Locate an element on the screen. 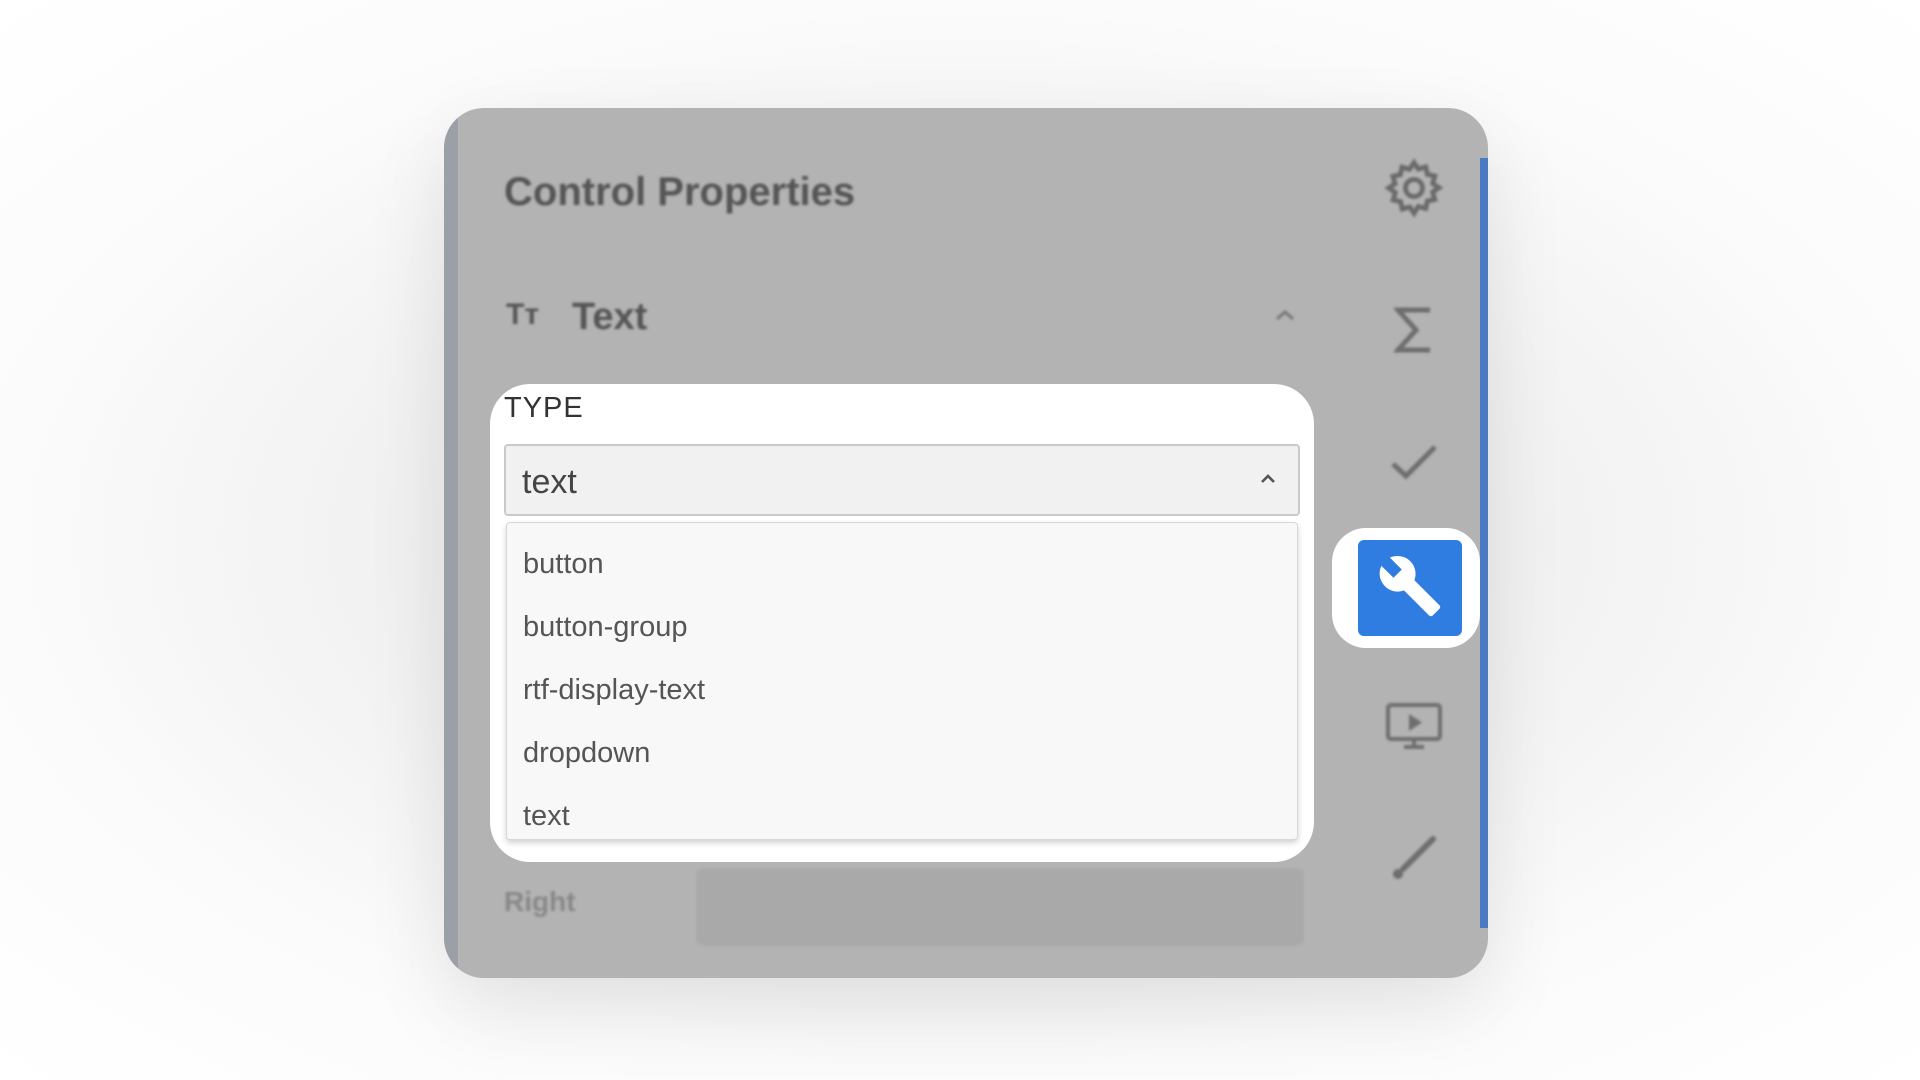 The width and height of the screenshot is (1920, 1080). text-format-icon: Tт is located at coordinates (523, 314).